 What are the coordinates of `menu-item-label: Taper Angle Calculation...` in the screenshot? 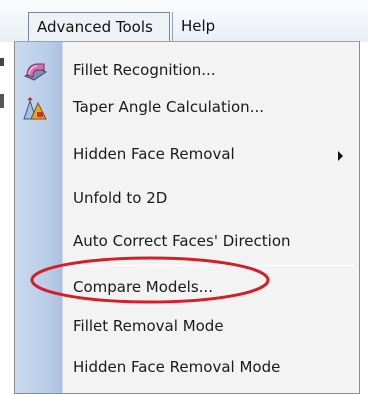 It's located at (168, 107).